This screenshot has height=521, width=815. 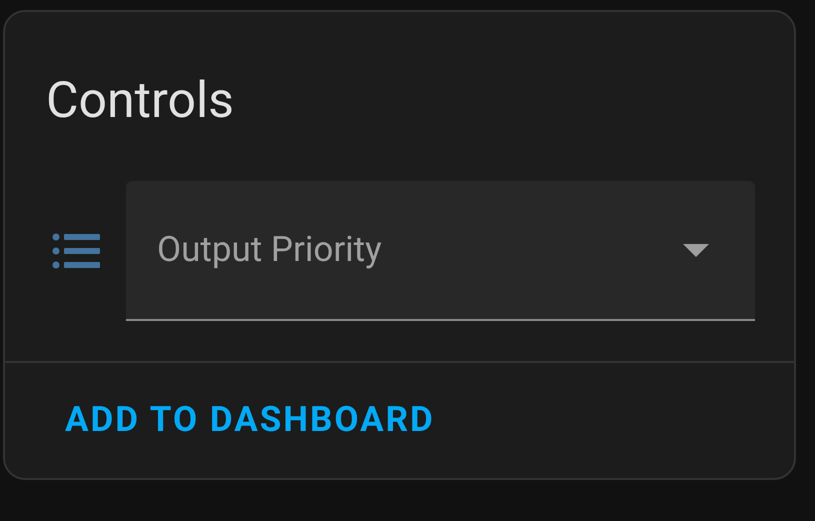 What do you see at coordinates (270, 250) in the screenshot?
I see `select-label: Output Priority` at bounding box center [270, 250].